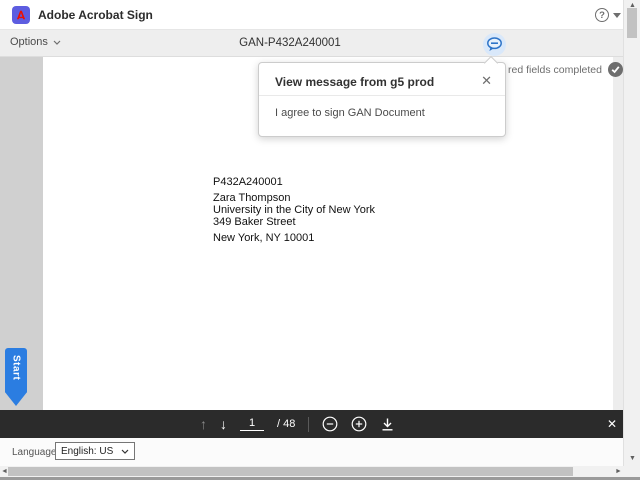  I want to click on download-button, so click(387, 424).